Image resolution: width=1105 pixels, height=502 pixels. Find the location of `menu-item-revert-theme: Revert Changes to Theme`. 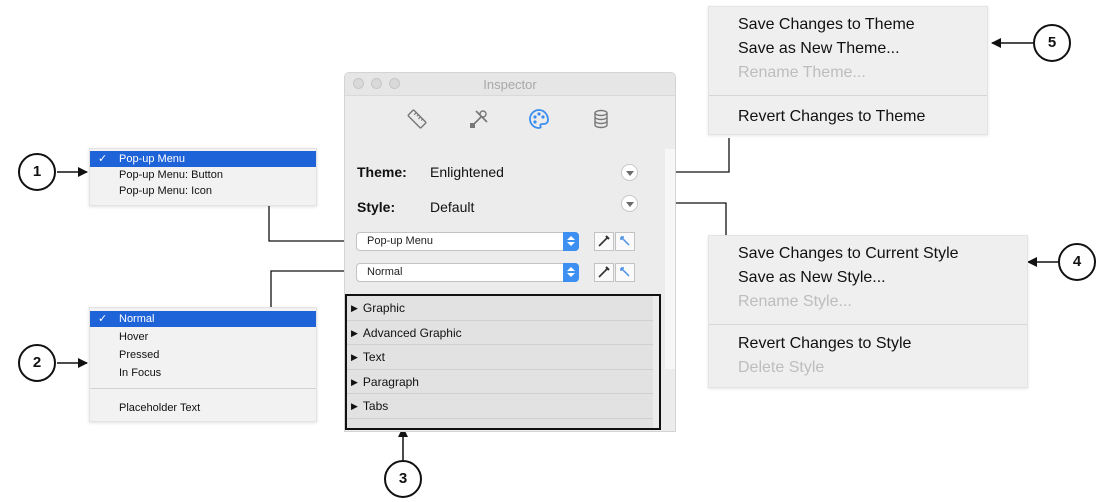

menu-item-revert-theme: Revert Changes to Theme is located at coordinates (831, 117).